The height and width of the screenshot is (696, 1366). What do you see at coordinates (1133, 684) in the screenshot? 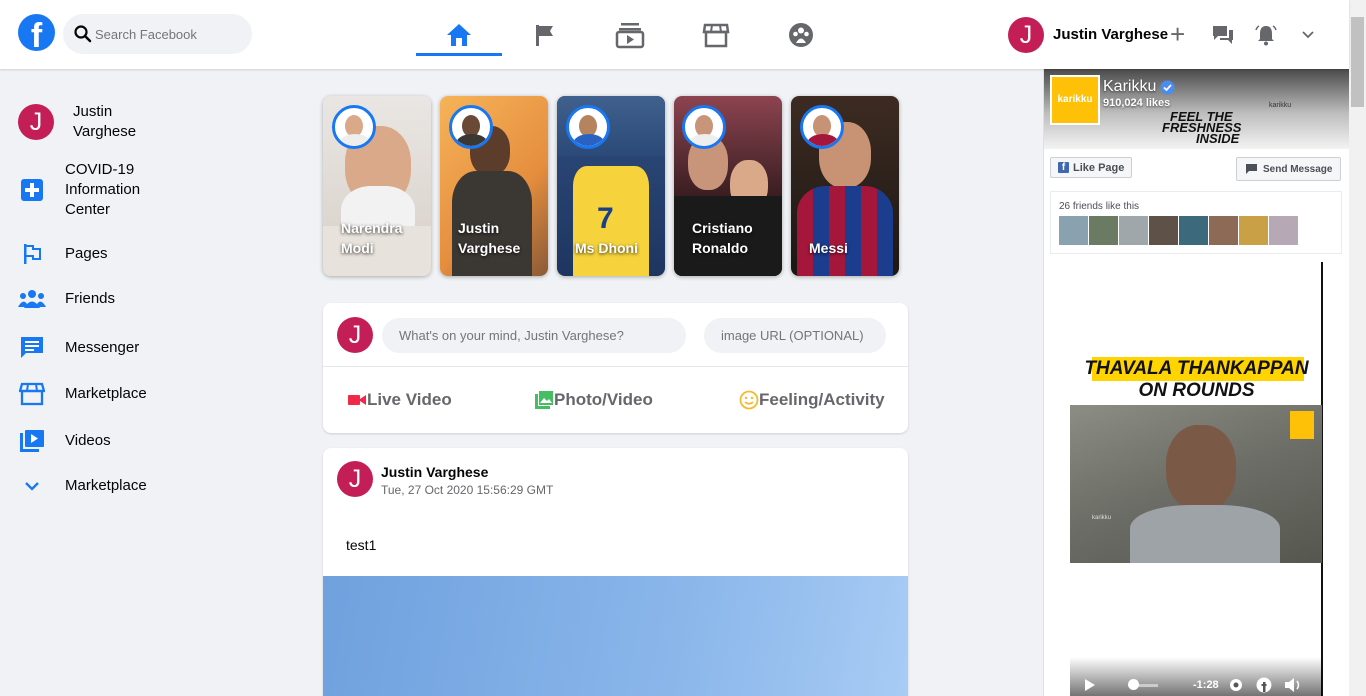
I see `video-progress-handle` at bounding box center [1133, 684].